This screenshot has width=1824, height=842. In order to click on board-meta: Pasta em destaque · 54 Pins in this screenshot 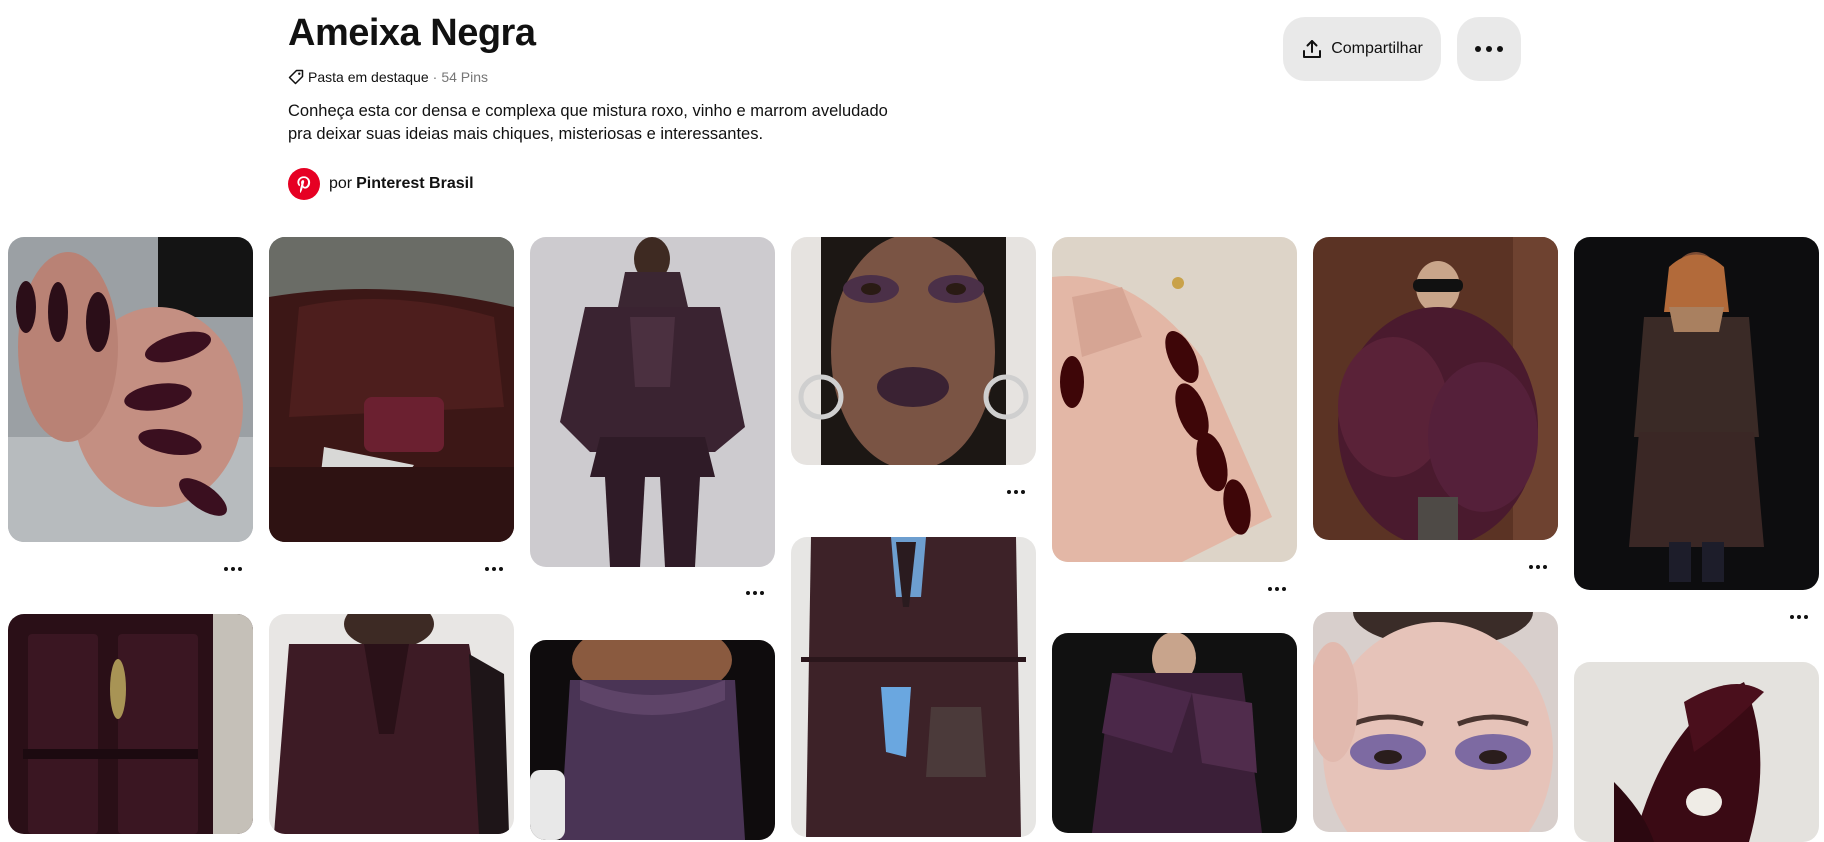, I will do `click(388, 77)`.